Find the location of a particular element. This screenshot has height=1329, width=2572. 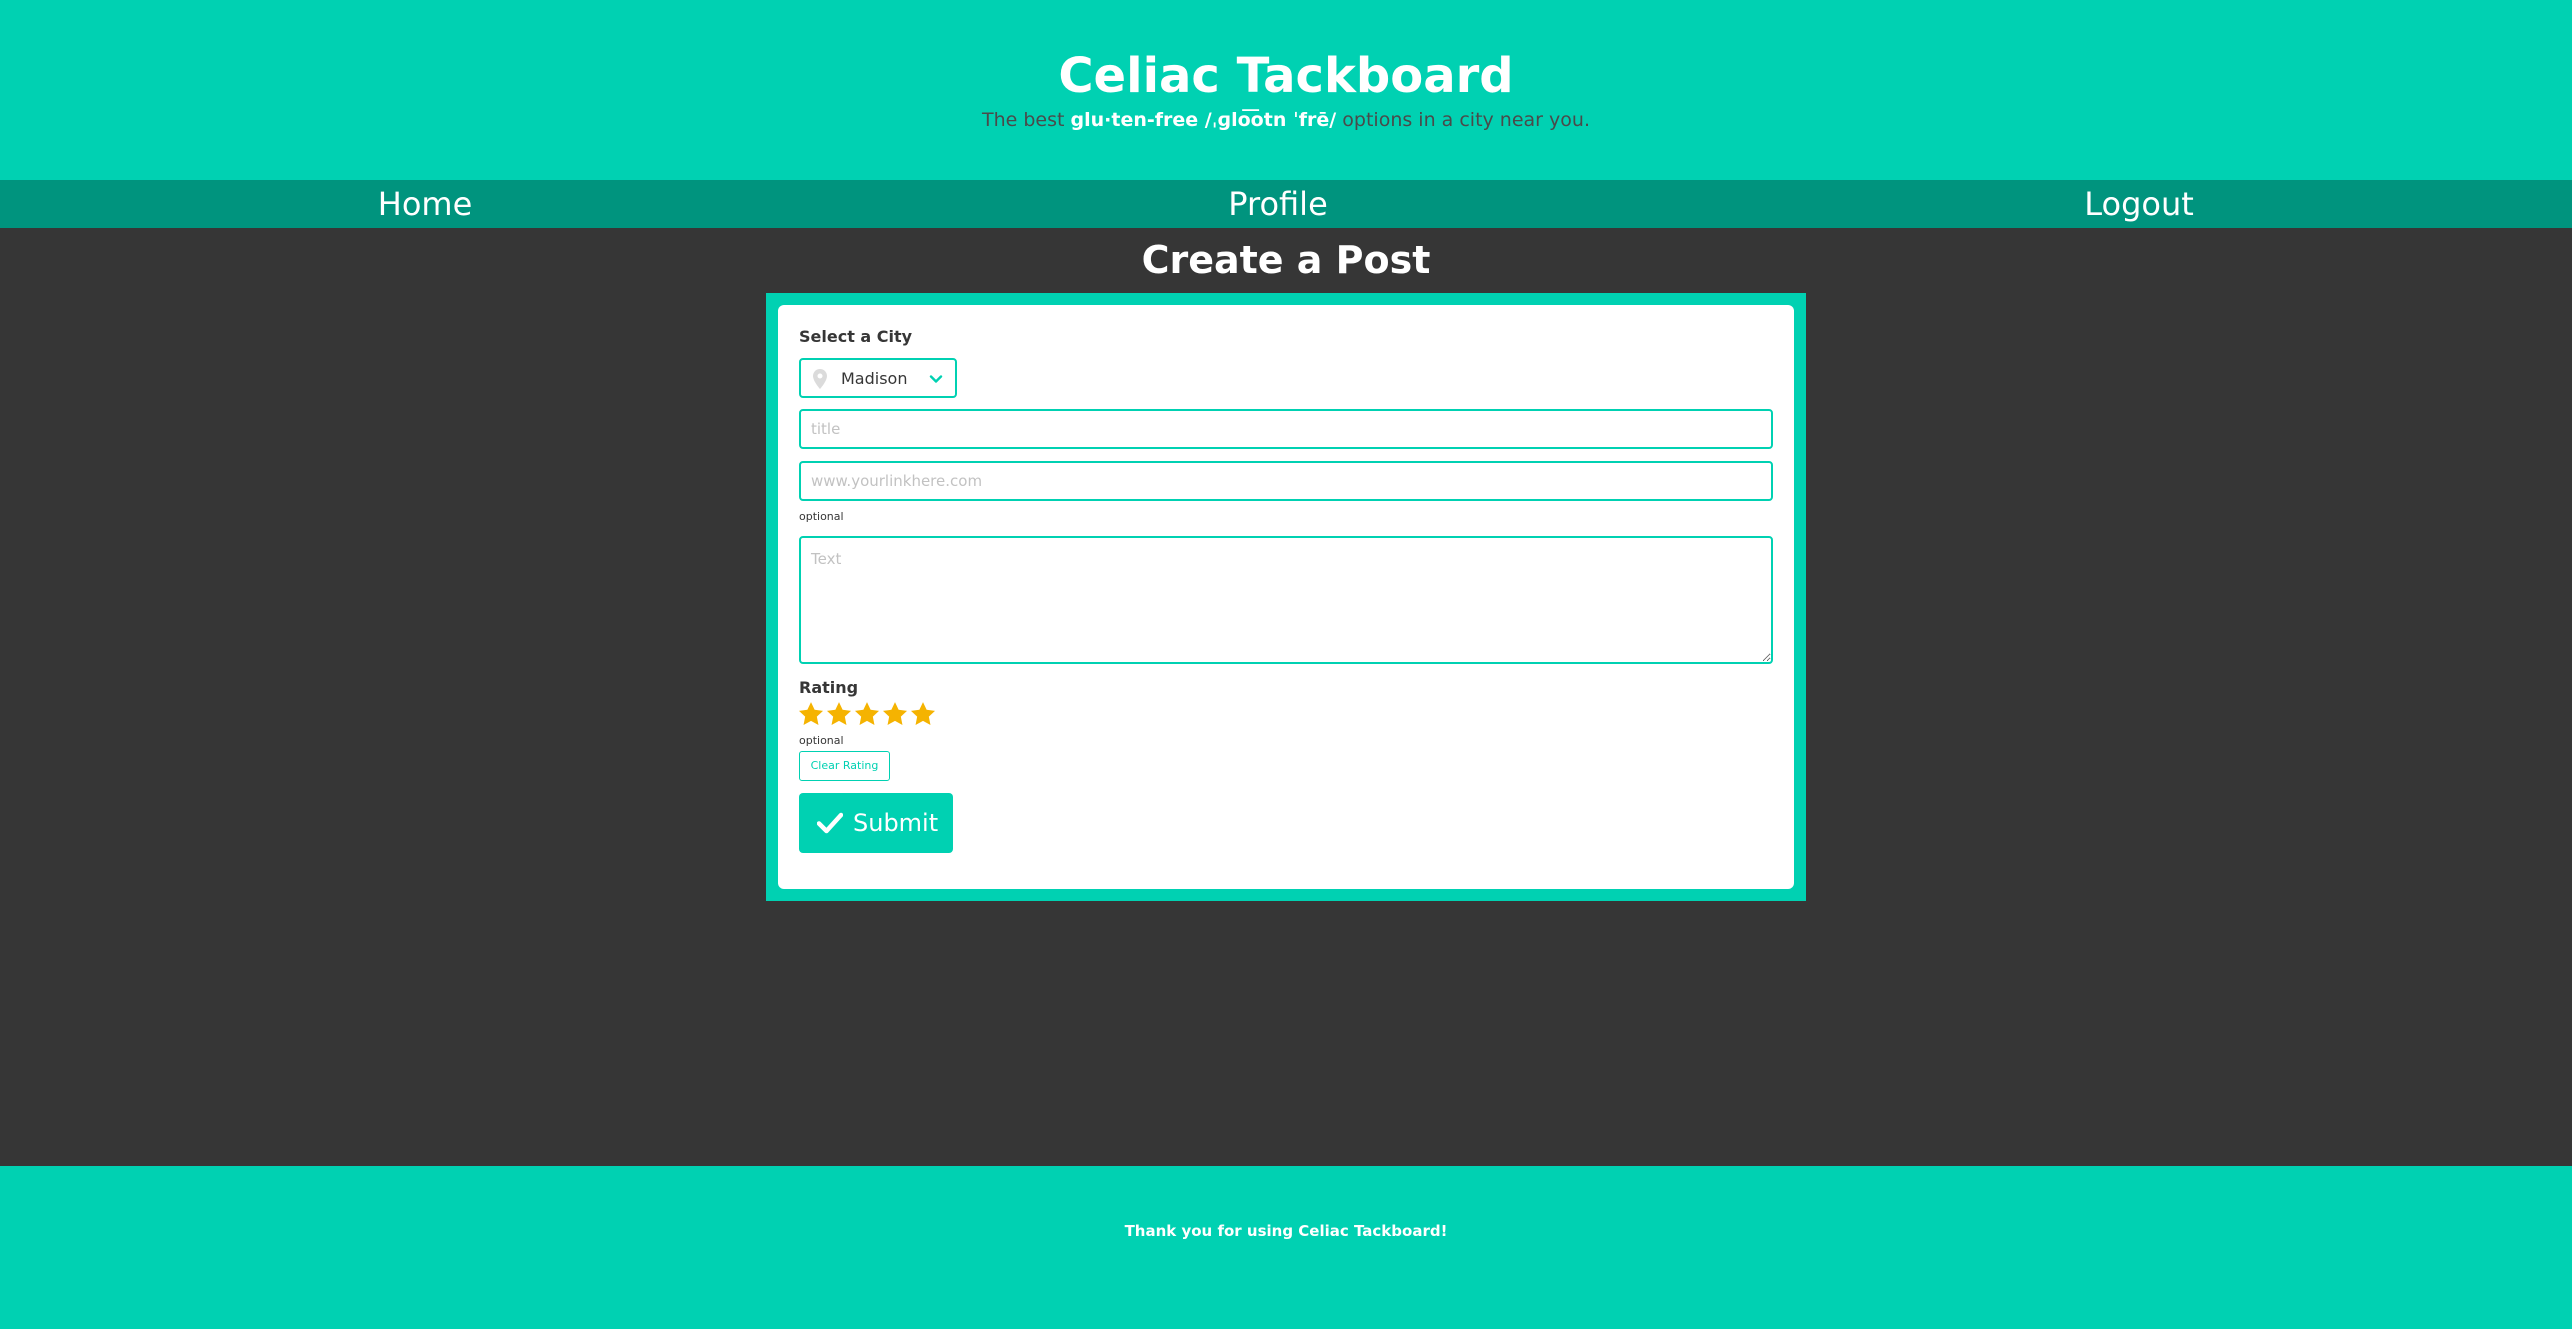

submit-button-label: Submit is located at coordinates (896, 823).